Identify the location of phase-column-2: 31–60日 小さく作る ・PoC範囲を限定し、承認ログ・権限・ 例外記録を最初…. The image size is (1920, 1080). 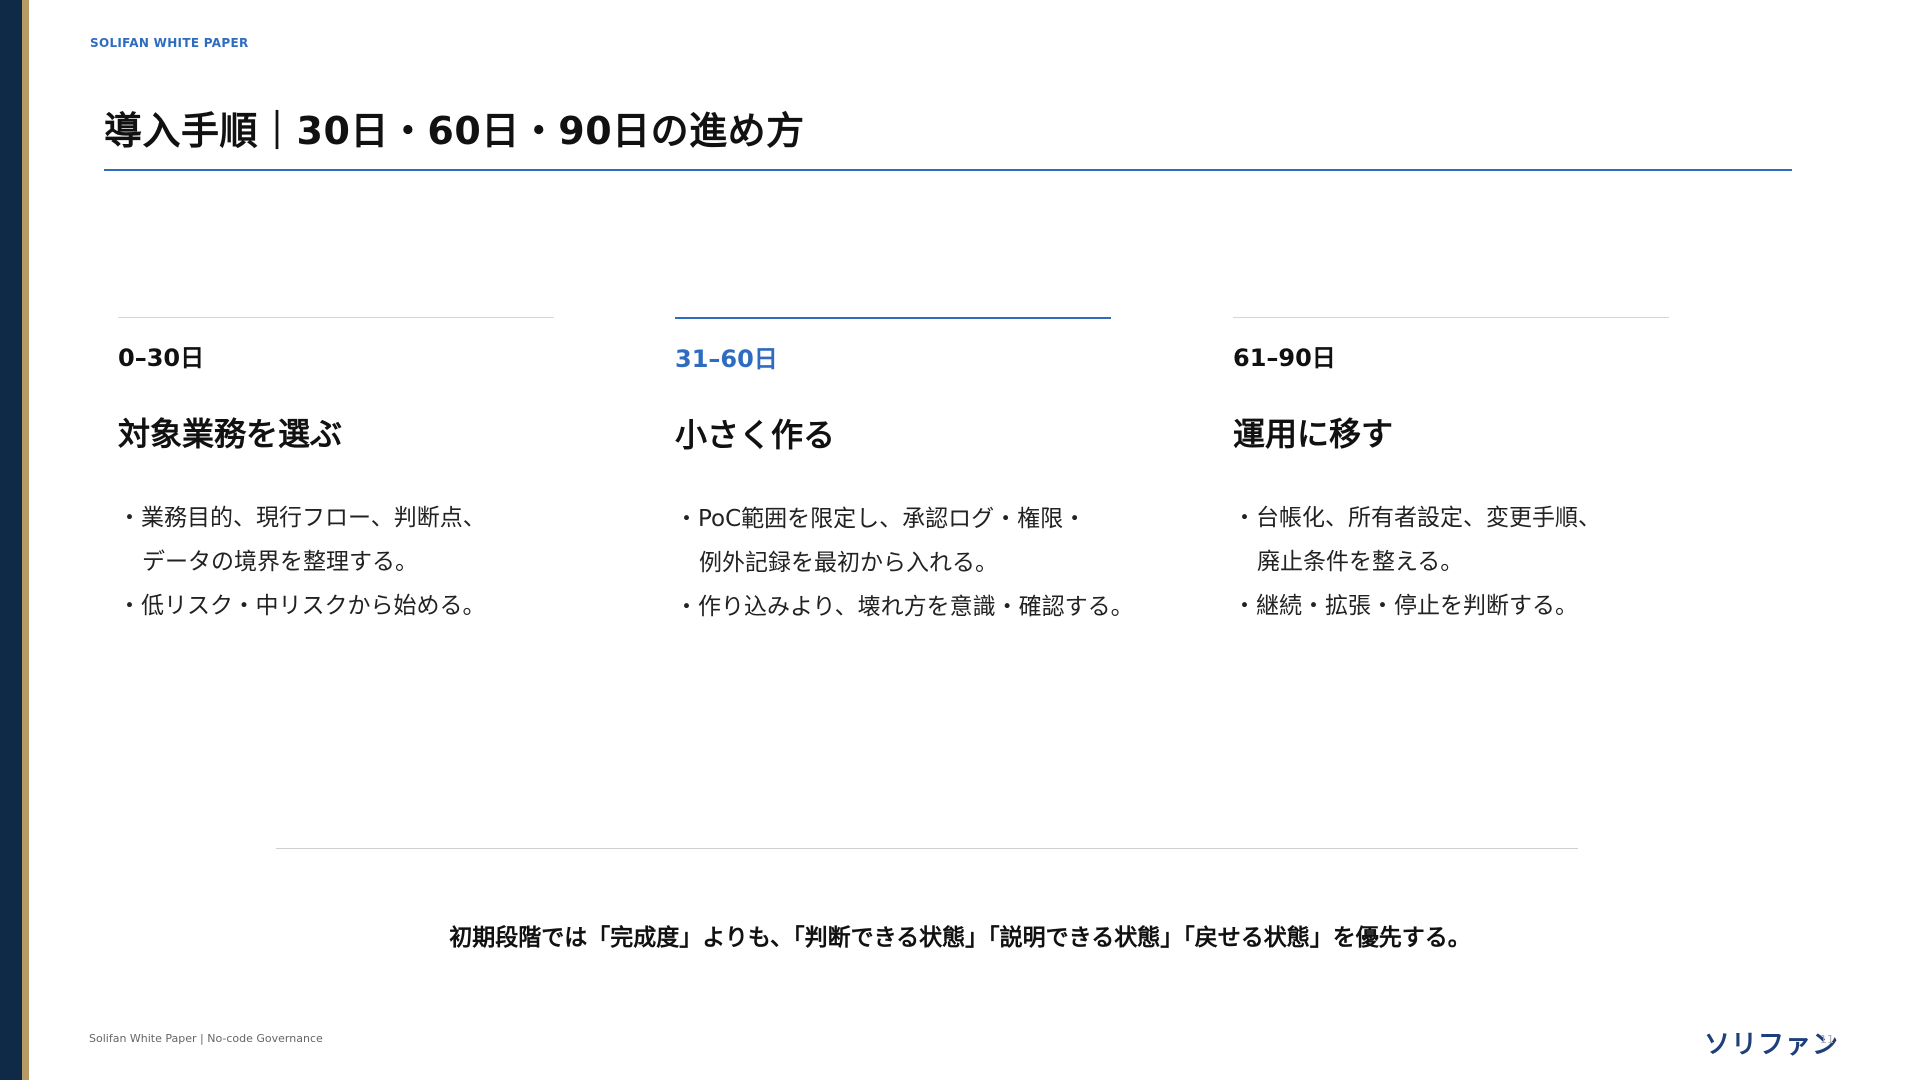
(904, 473).